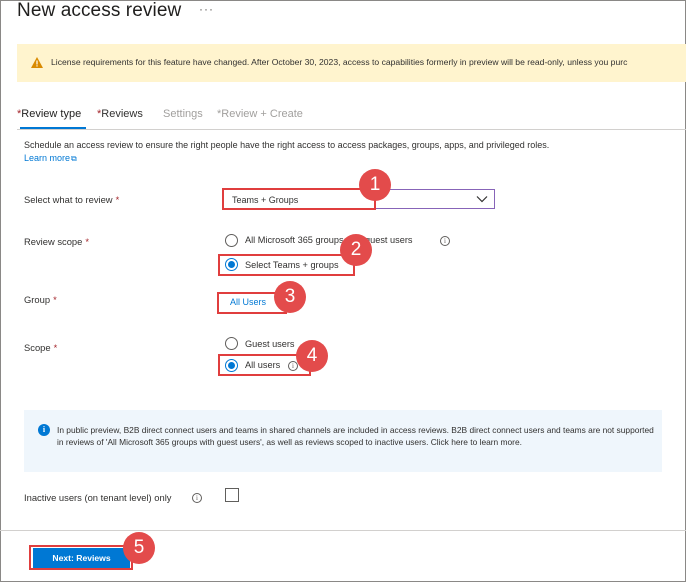 This screenshot has height=582, width=686. Describe the element at coordinates (40, 299) in the screenshot. I see `group-label: Group *` at that location.